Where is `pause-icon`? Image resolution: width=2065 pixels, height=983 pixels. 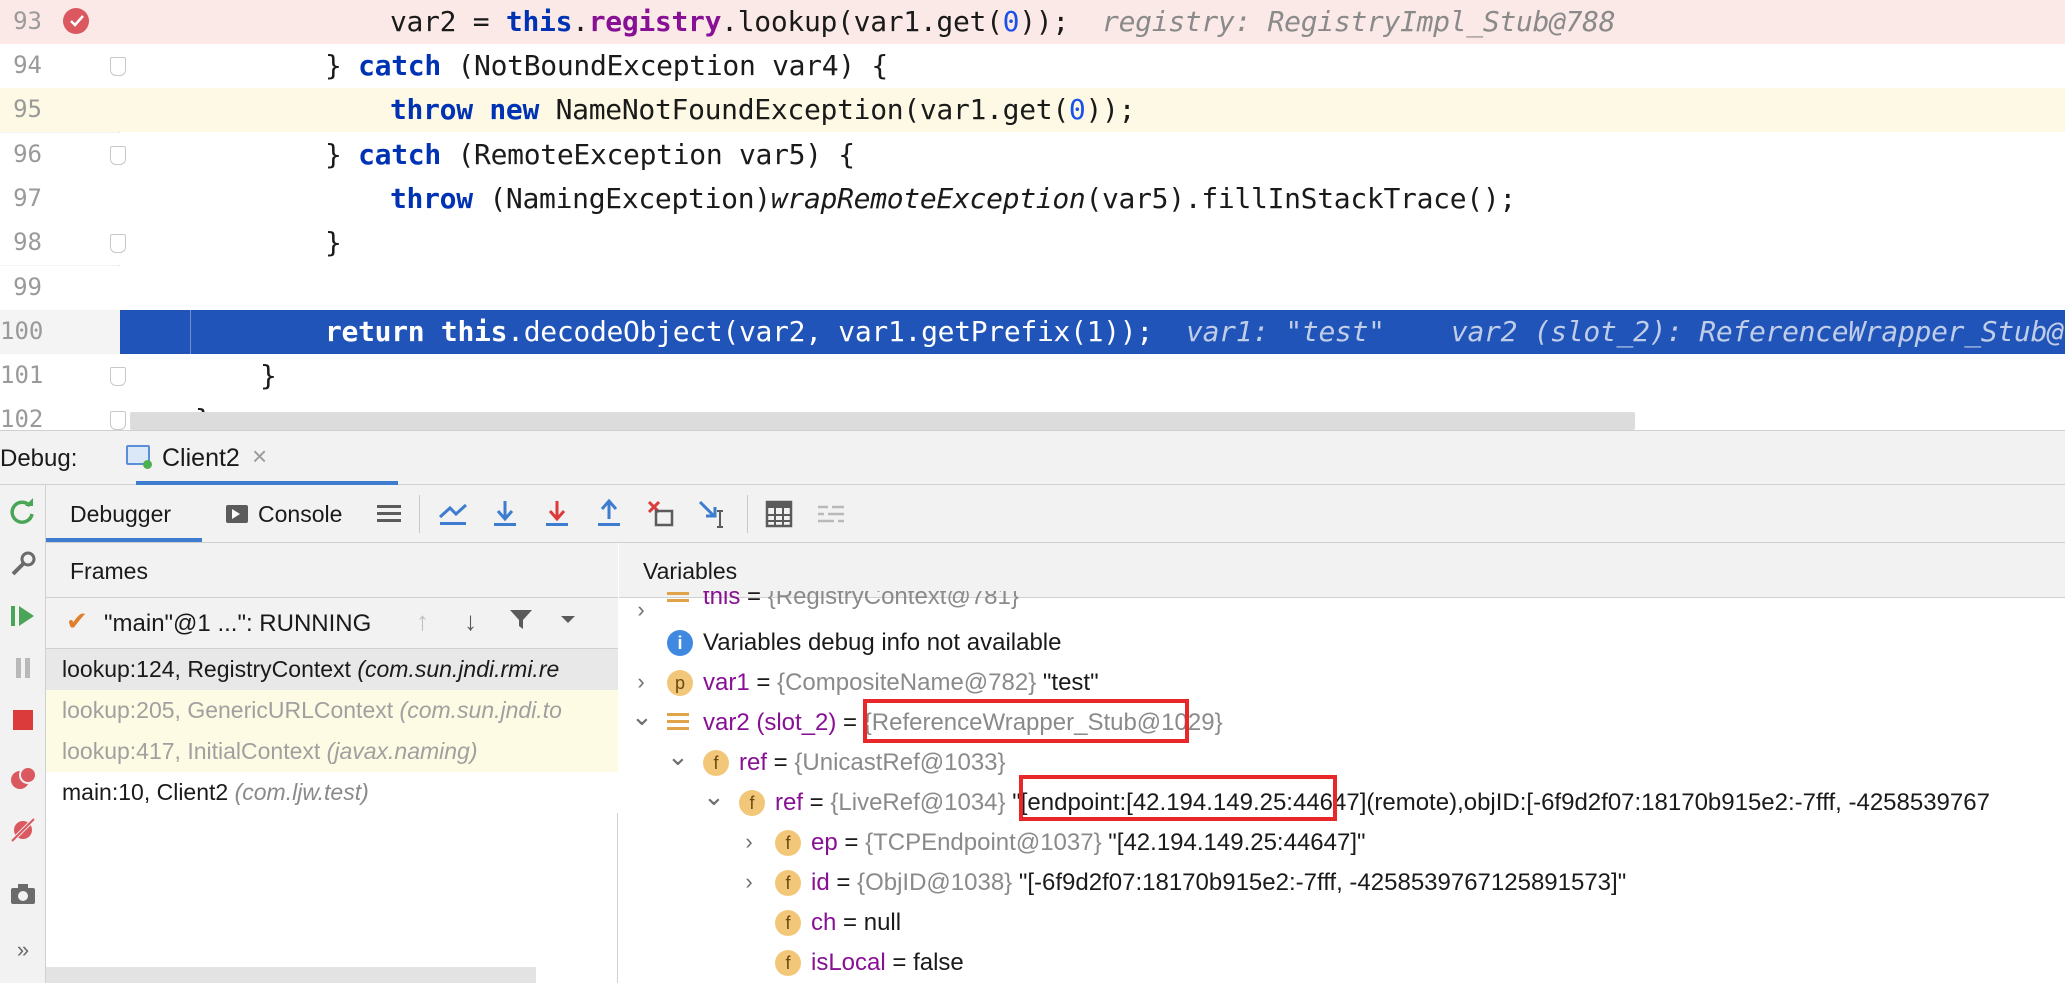
pause-icon is located at coordinates (23, 670).